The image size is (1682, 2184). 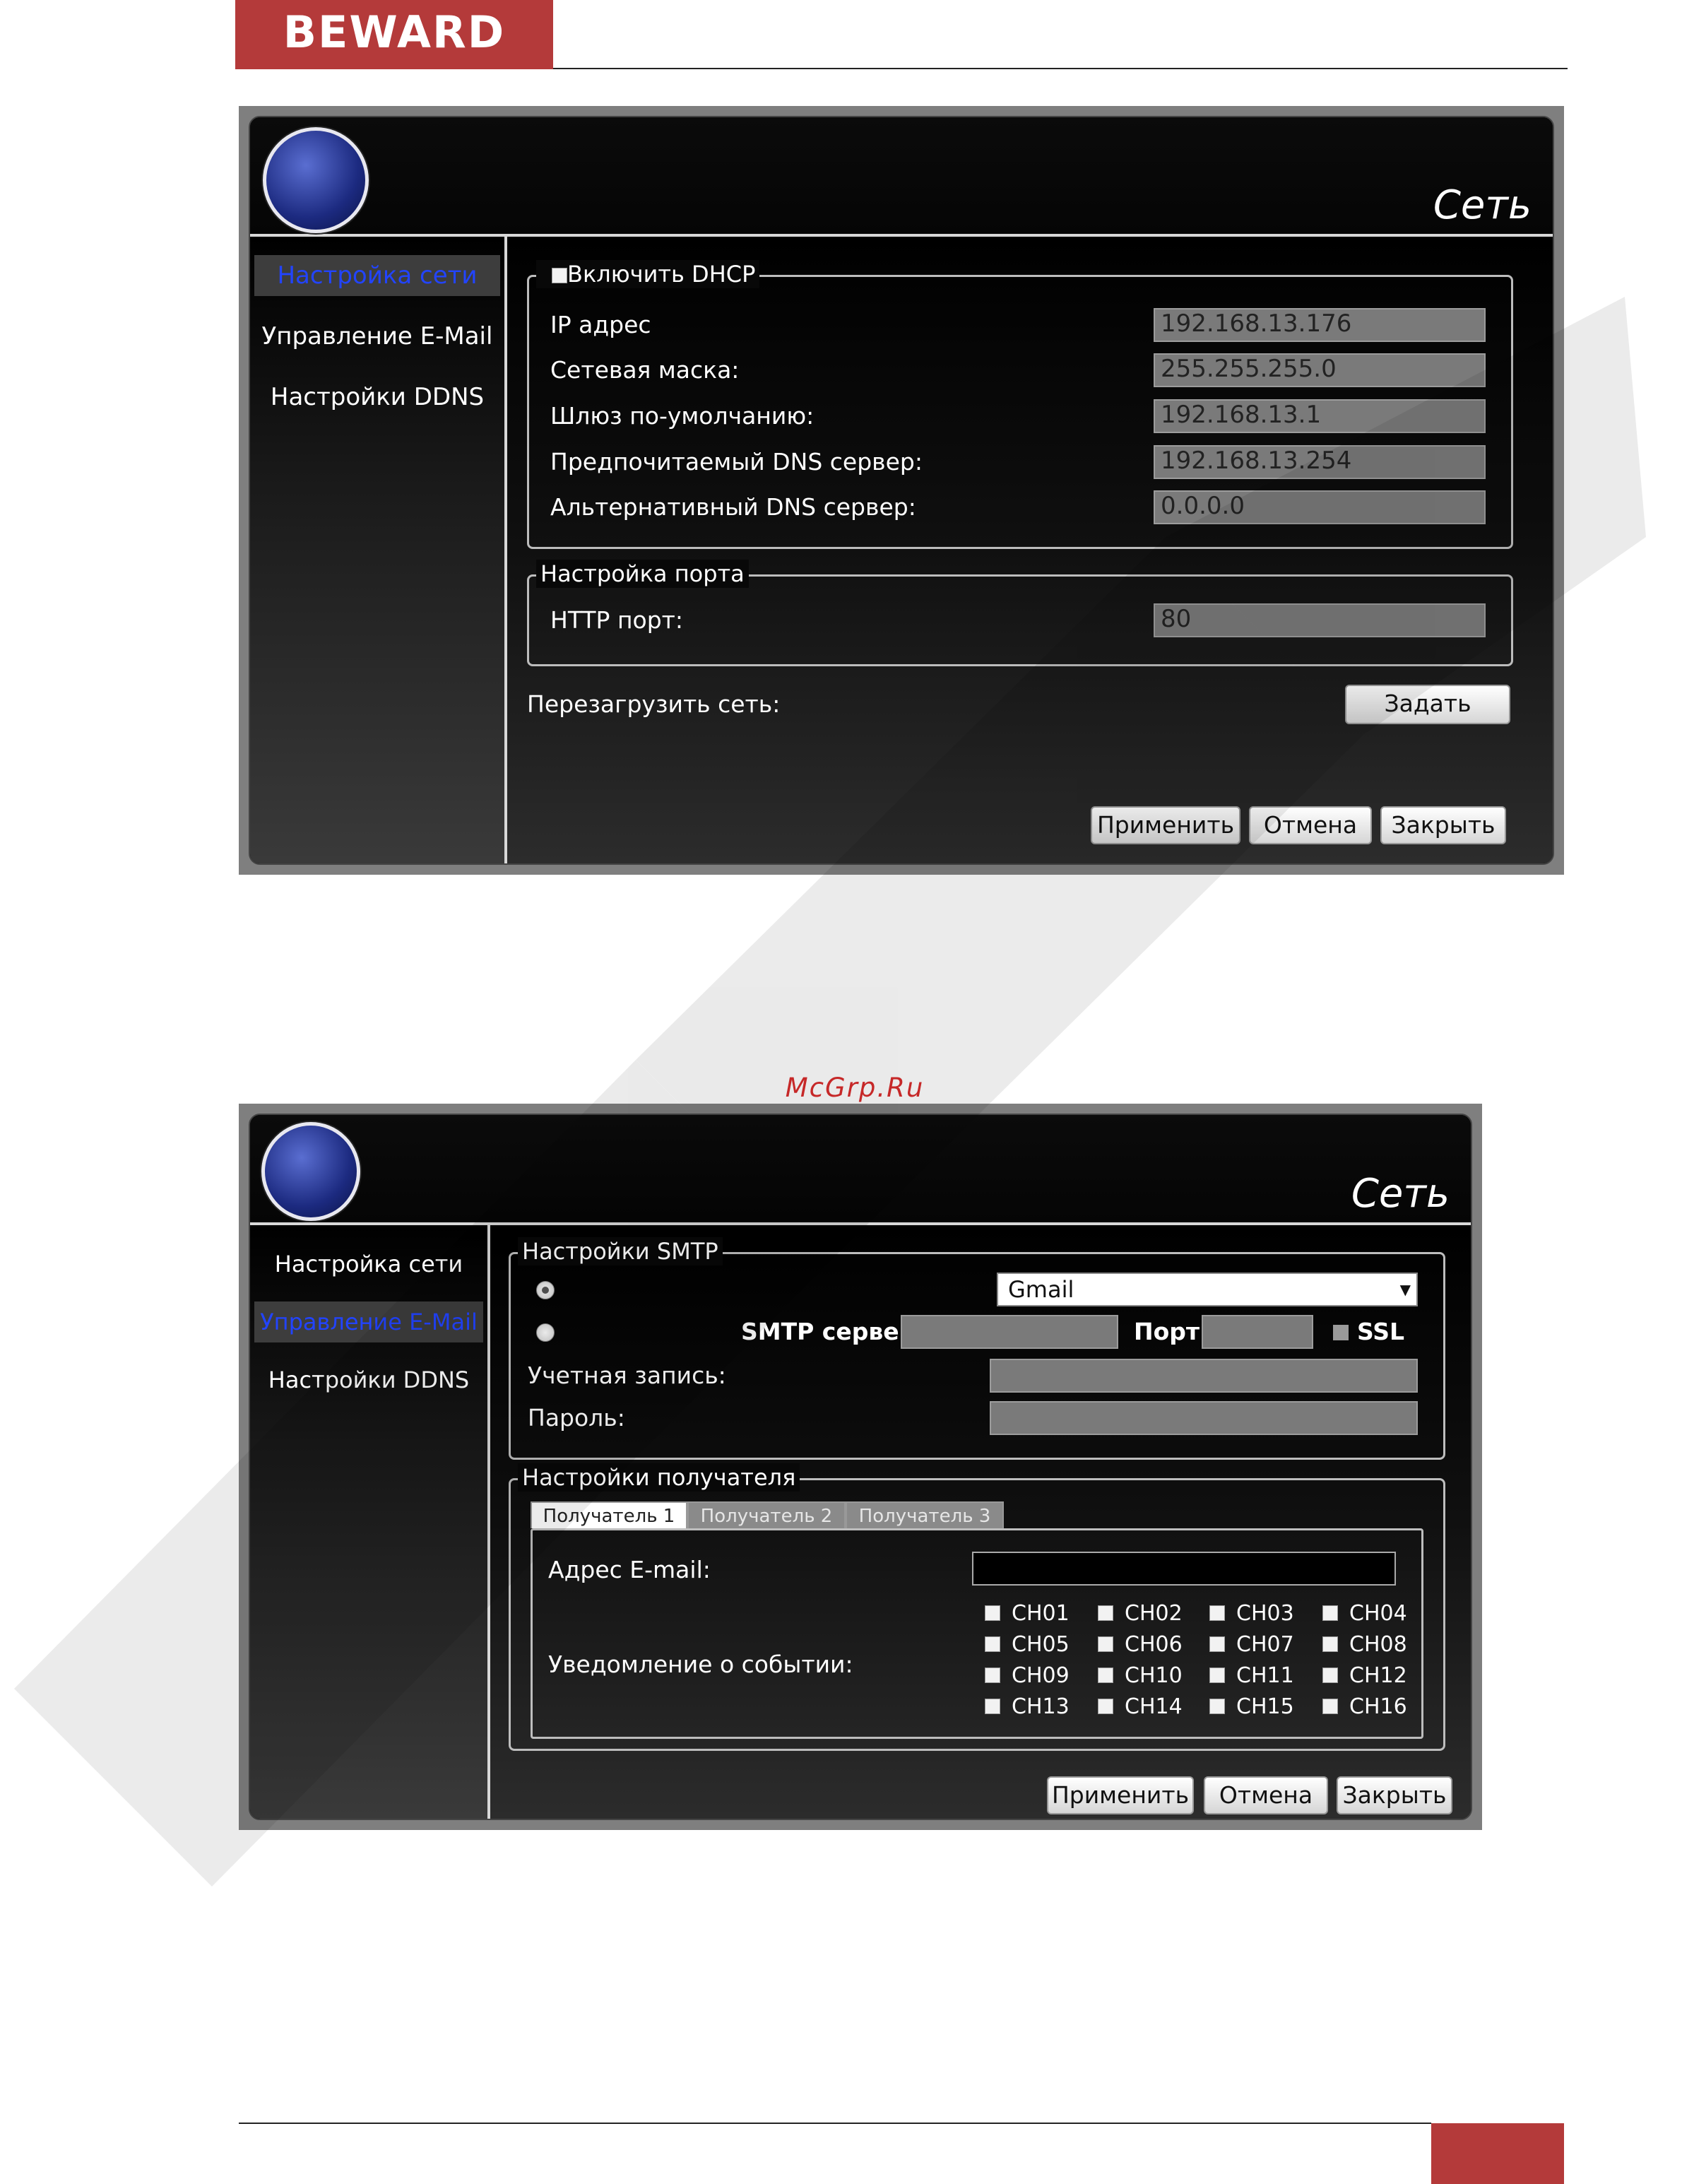 I want to click on channel-label: CH04, so click(x=1378, y=1614).